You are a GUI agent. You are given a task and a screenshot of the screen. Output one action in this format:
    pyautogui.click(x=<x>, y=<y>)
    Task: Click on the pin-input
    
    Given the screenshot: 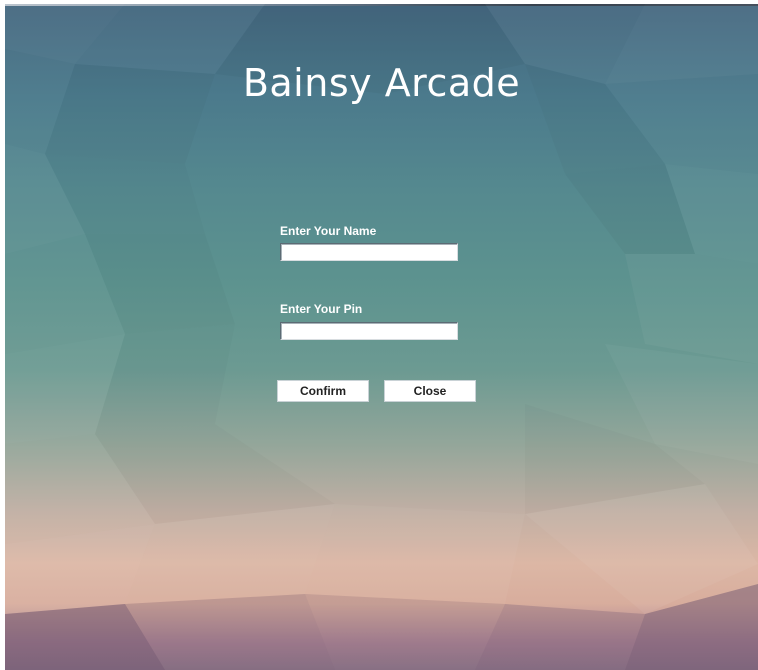 What is the action you would take?
    pyautogui.click(x=369, y=331)
    